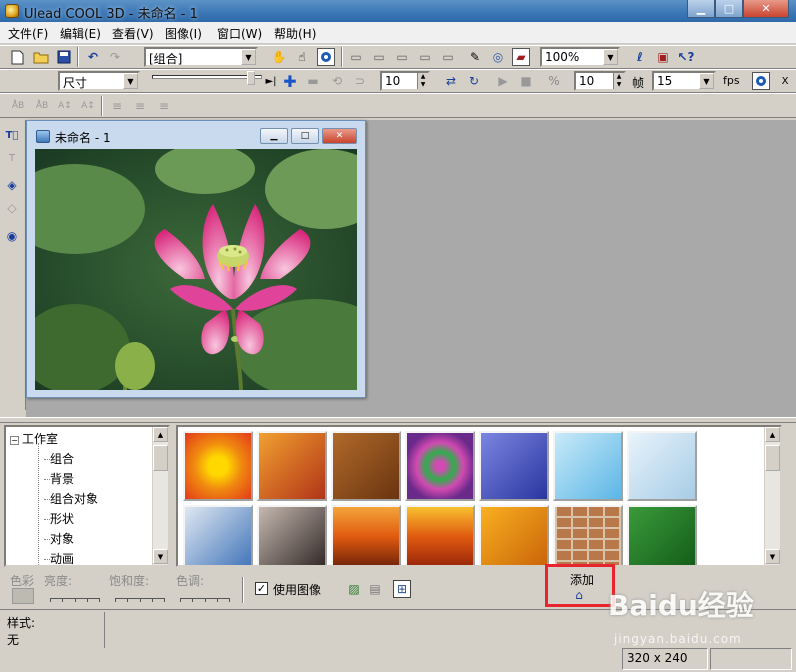 This screenshot has height=672, width=796. I want to click on tree-root: − 工作室, so click(34, 438).